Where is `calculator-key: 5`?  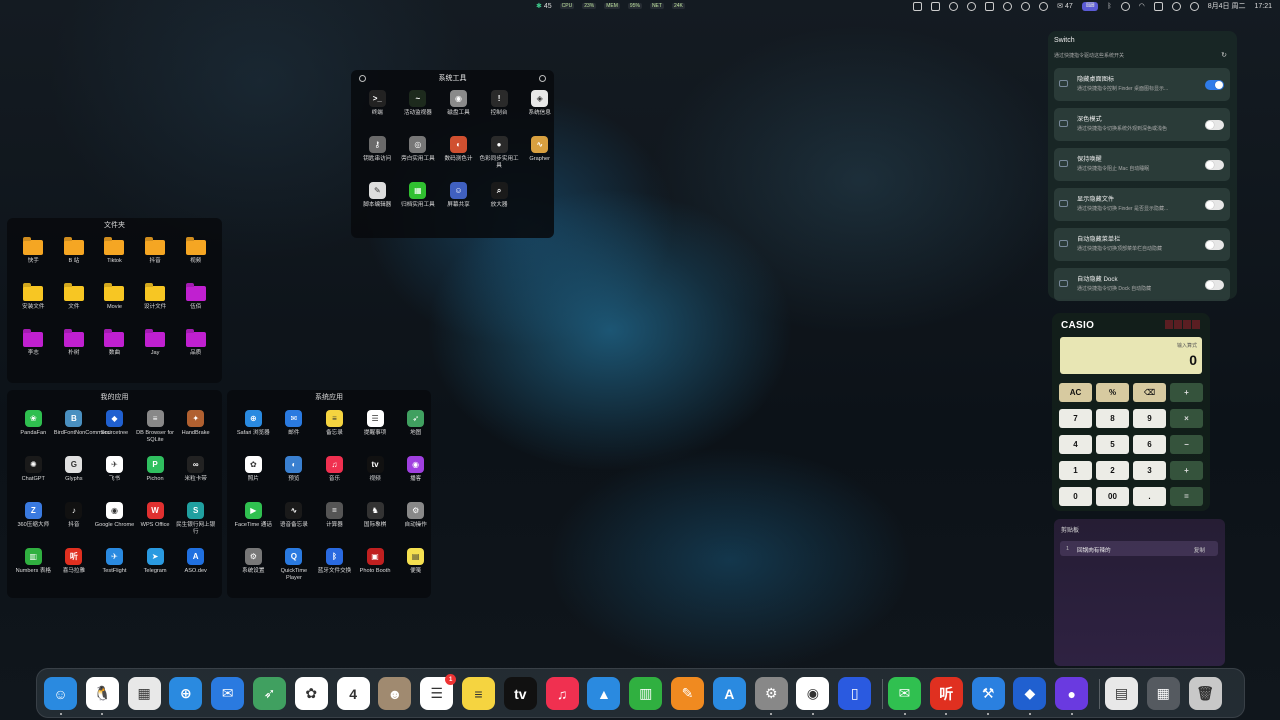 calculator-key: 5 is located at coordinates (1112, 444).